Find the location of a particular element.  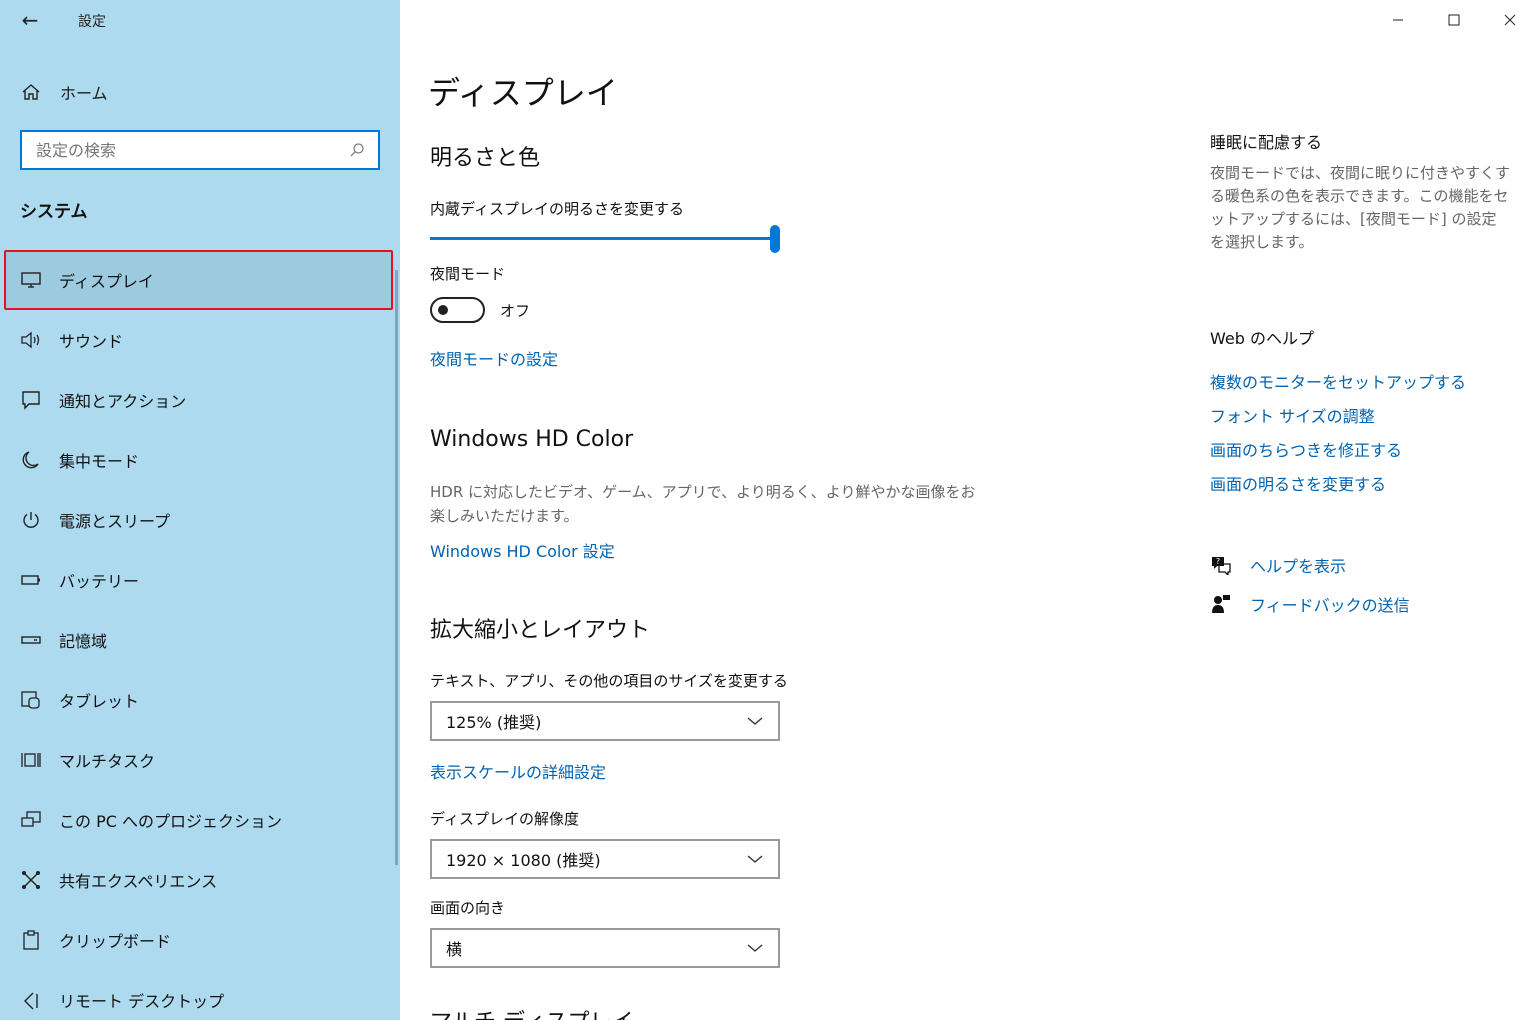

close-button is located at coordinates (1510, 20).